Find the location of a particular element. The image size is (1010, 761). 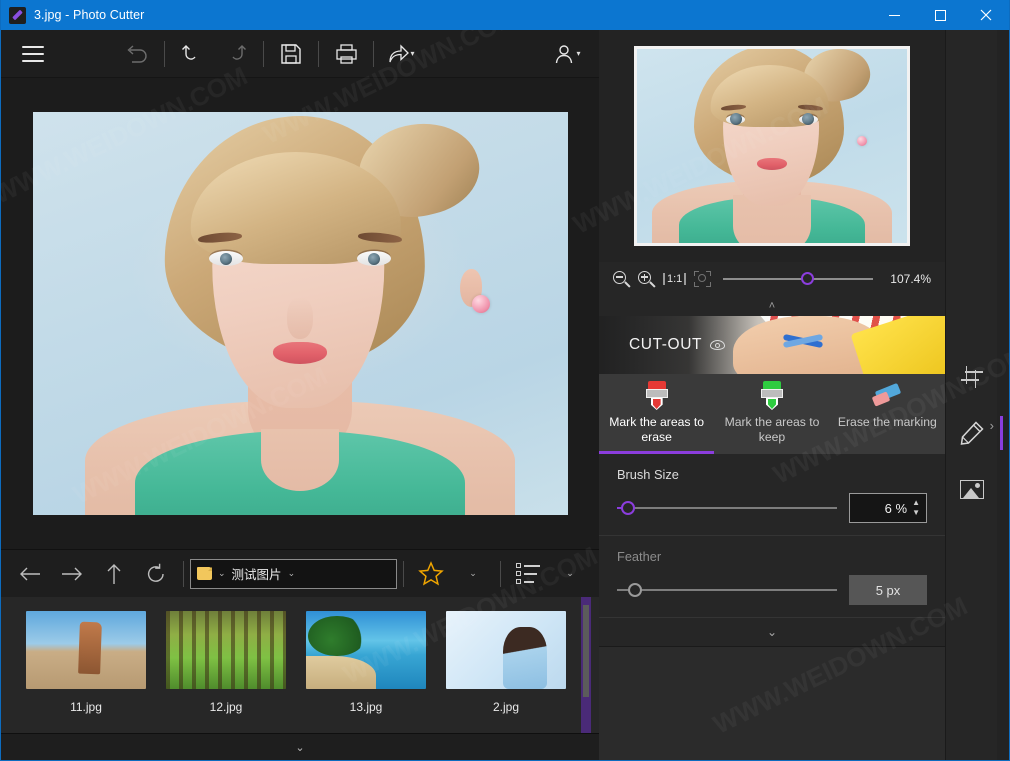

scrollbar-thumb is located at coordinates (586, 651).